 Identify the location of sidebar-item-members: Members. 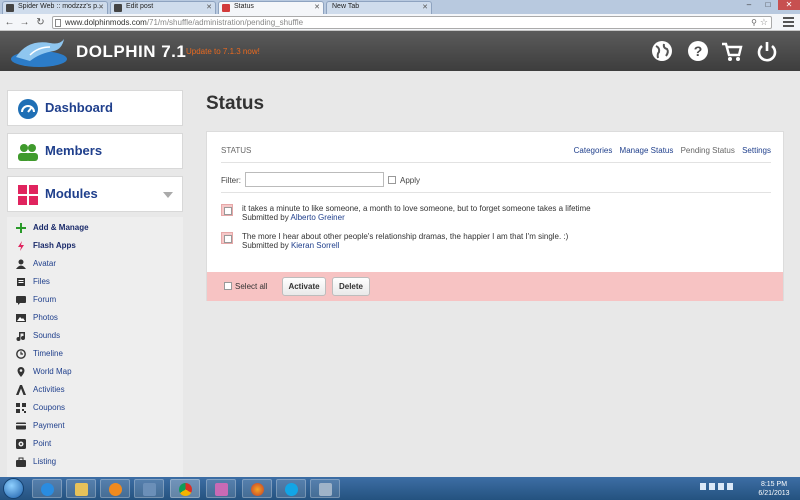
(95, 151).